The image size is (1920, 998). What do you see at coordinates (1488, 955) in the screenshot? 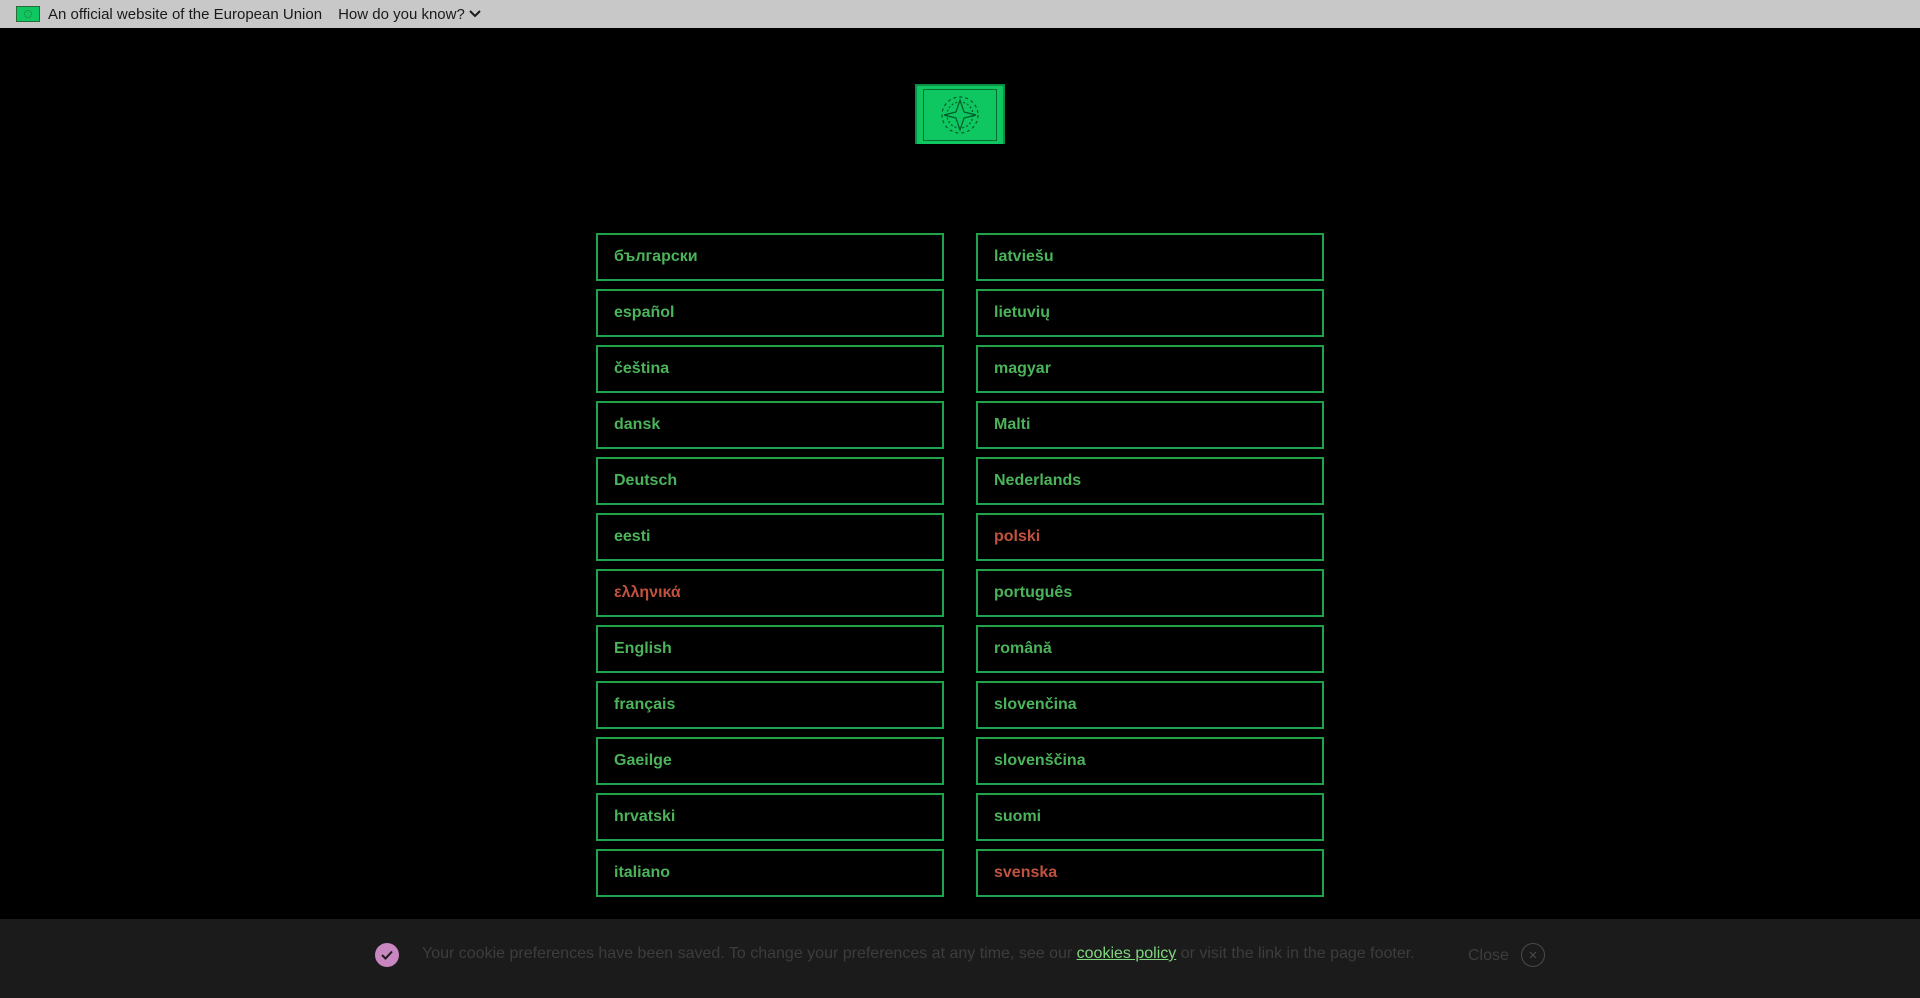
I see `close-label: Close` at bounding box center [1488, 955].